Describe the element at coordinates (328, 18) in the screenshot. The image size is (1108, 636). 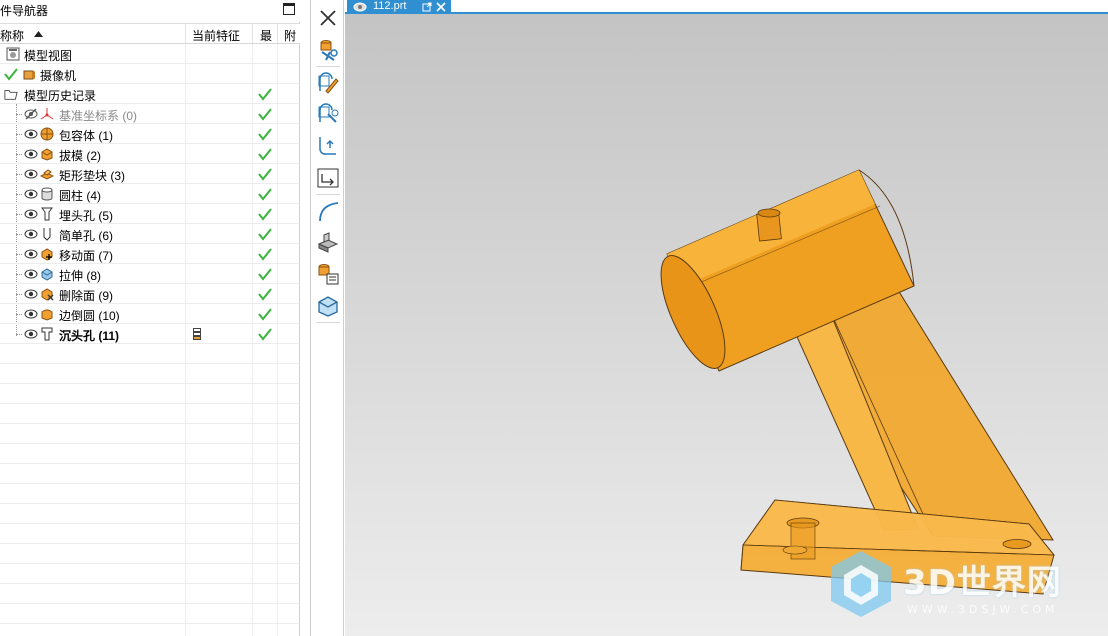
I see `close-icon` at that location.